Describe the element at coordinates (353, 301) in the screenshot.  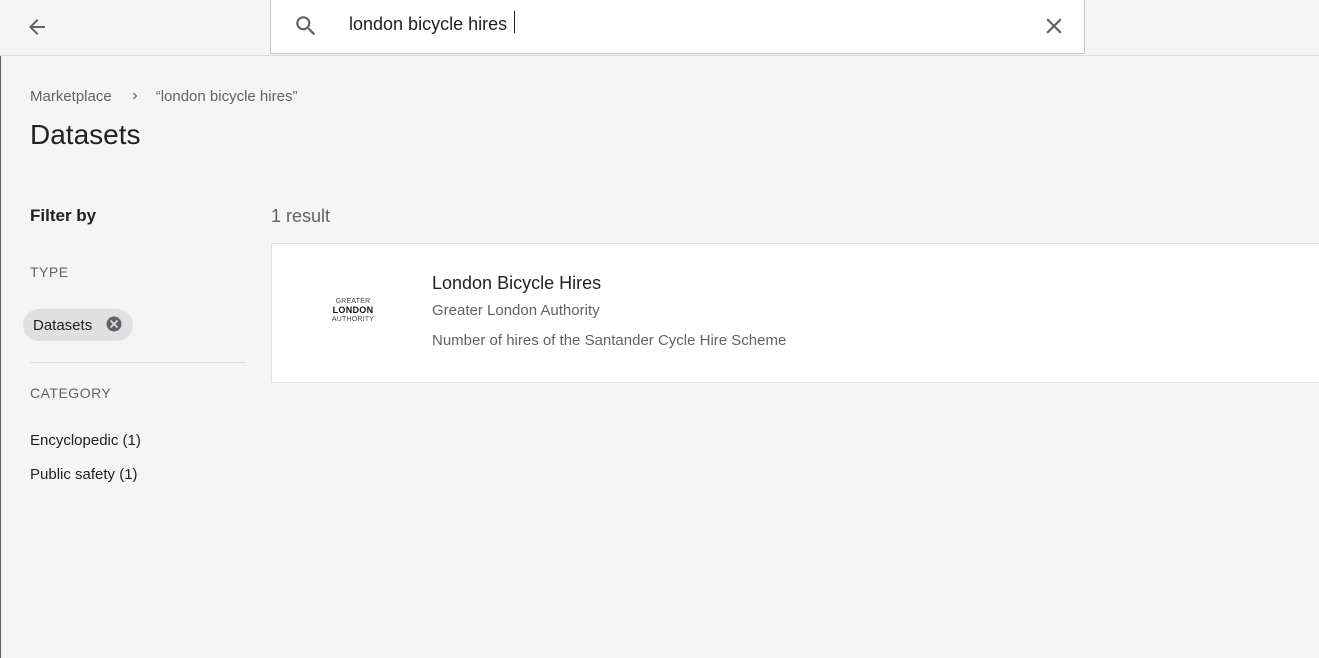
I see `logo-text: GREATER` at that location.